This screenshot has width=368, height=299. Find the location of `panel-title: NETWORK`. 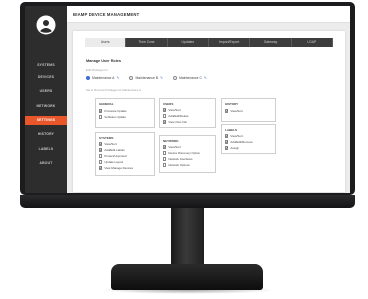

panel-title: NETWORK is located at coordinates (171, 141).